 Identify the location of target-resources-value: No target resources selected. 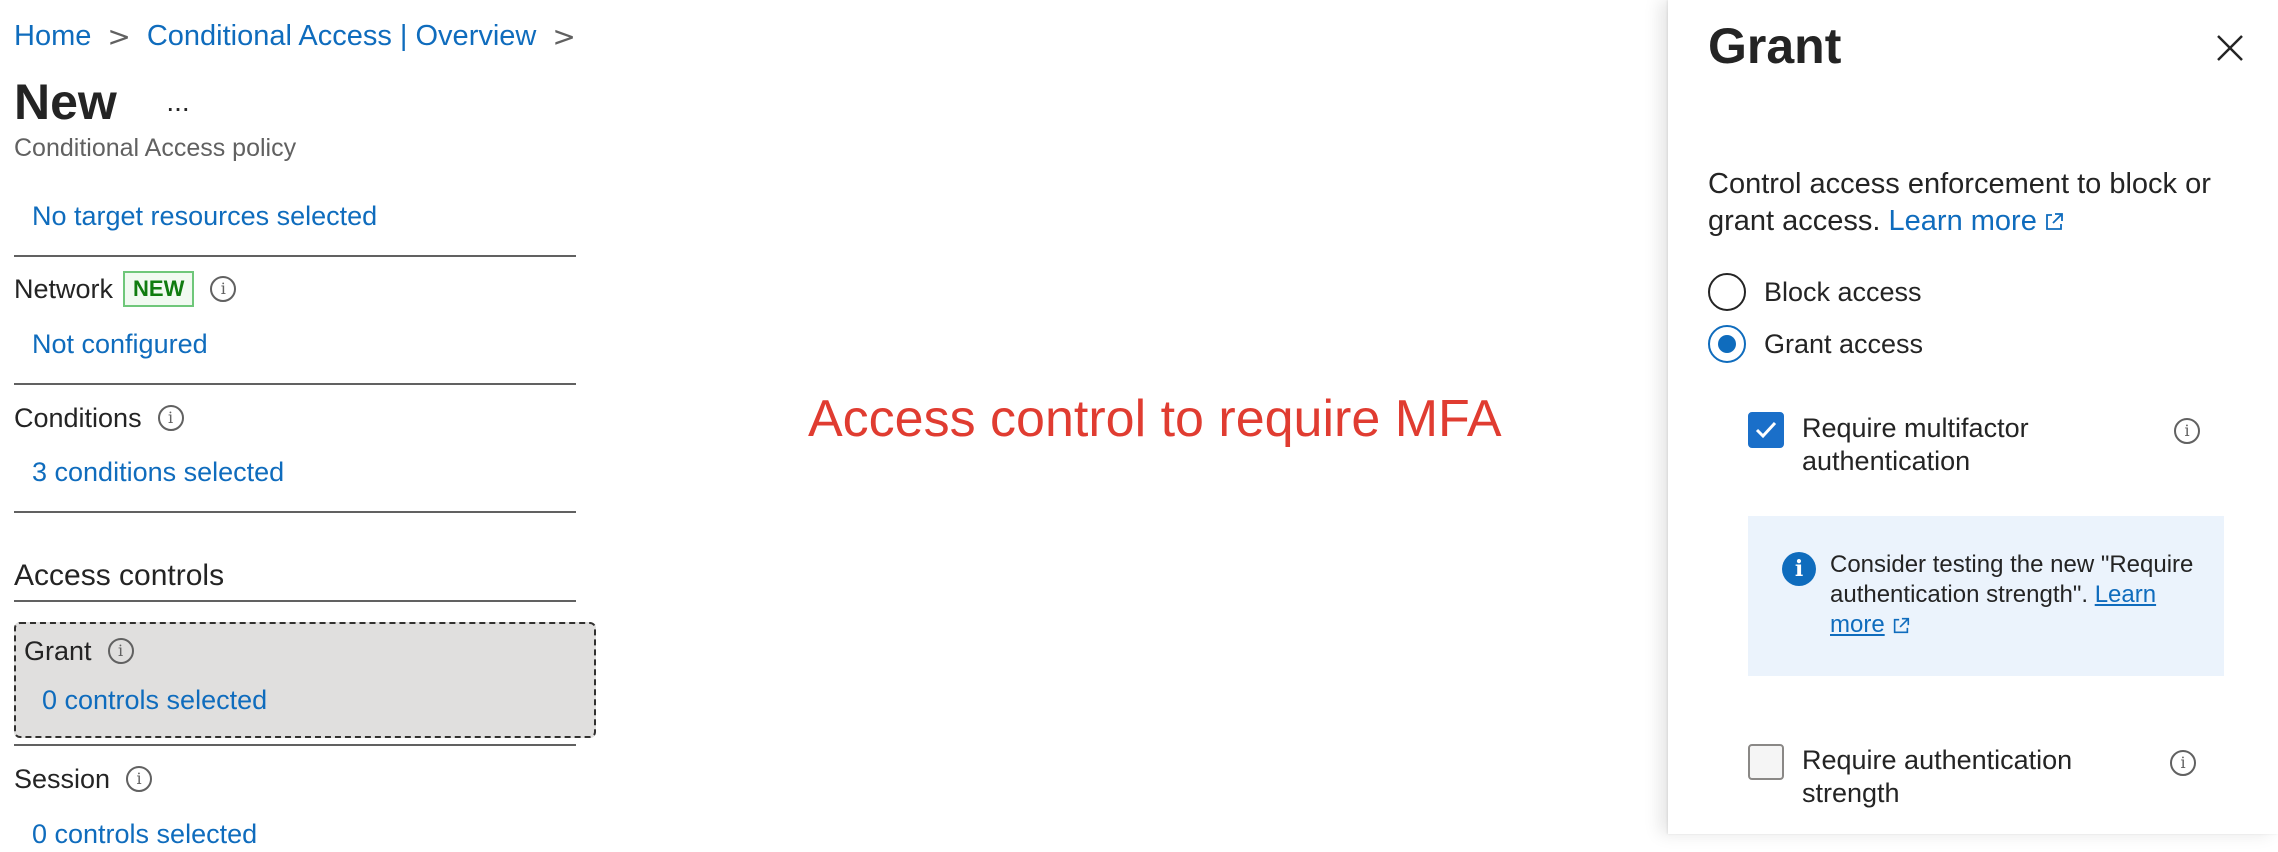
(204, 216).